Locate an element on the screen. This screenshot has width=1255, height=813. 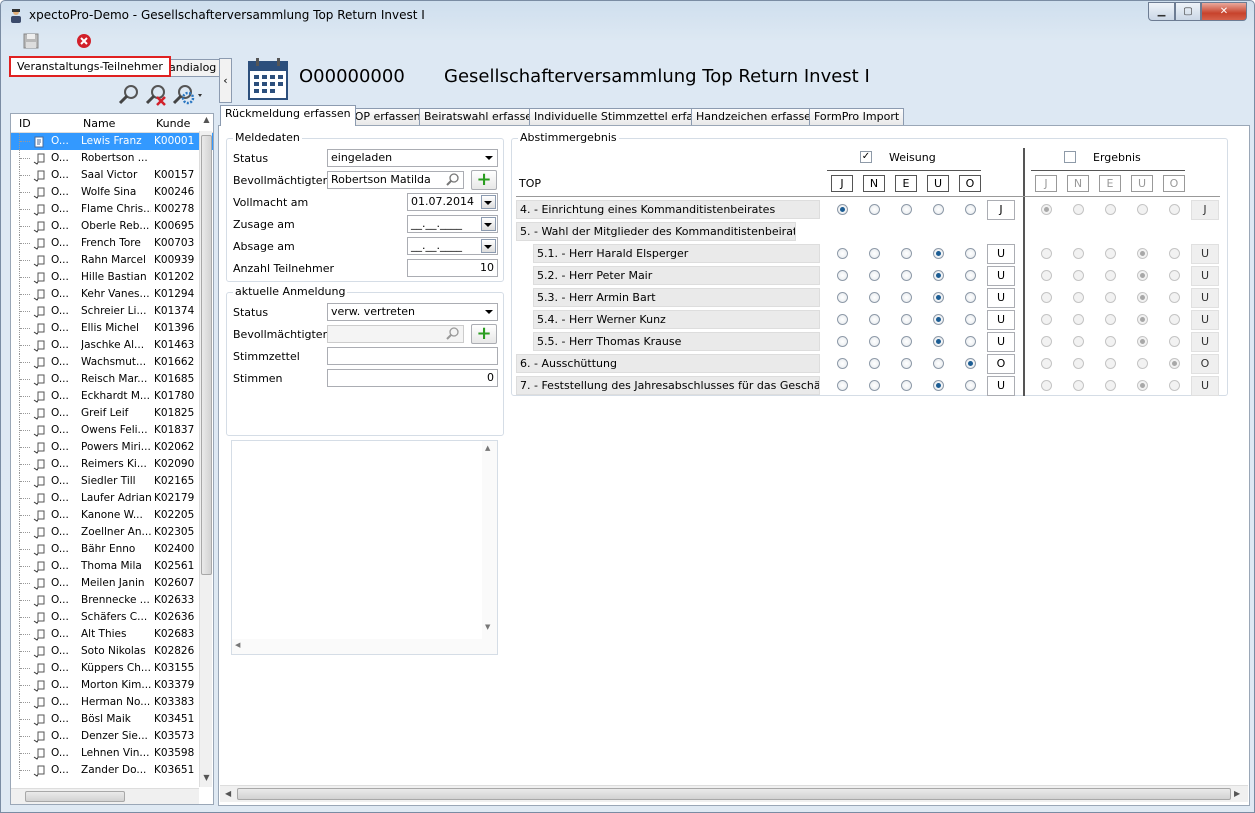
list-item: O... Schreier Li... K01374 is located at coordinates (112, 311).